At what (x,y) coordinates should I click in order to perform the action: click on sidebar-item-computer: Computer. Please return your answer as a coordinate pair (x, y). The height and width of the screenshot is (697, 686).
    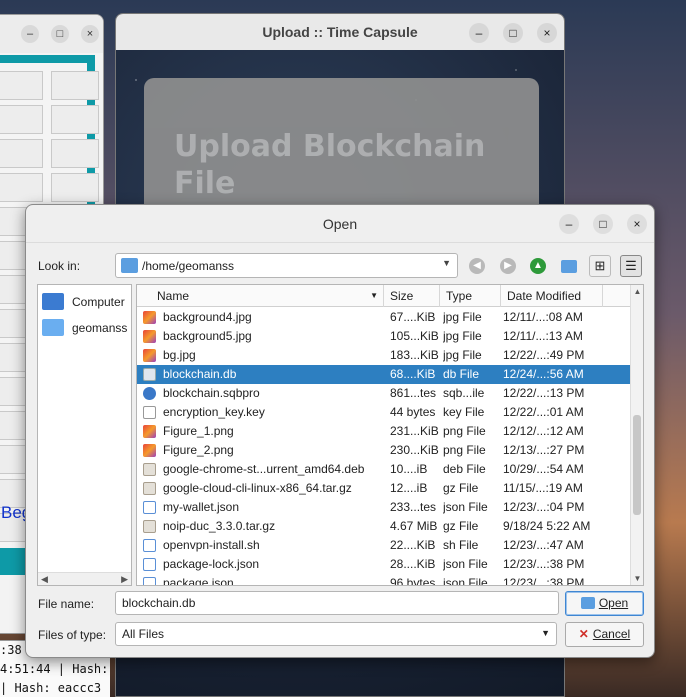
    Looking at the image, I should click on (92, 302).